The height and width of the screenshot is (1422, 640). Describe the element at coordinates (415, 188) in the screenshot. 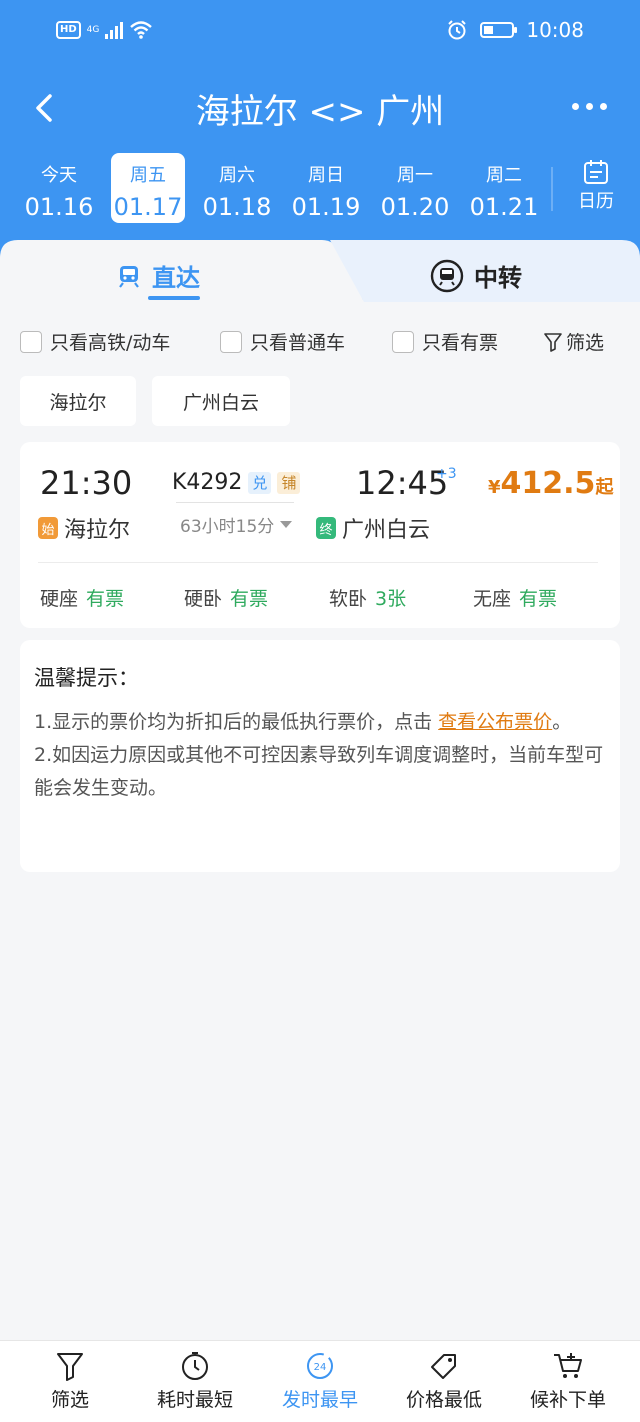

I see `date-tab: 周一 01.20` at that location.